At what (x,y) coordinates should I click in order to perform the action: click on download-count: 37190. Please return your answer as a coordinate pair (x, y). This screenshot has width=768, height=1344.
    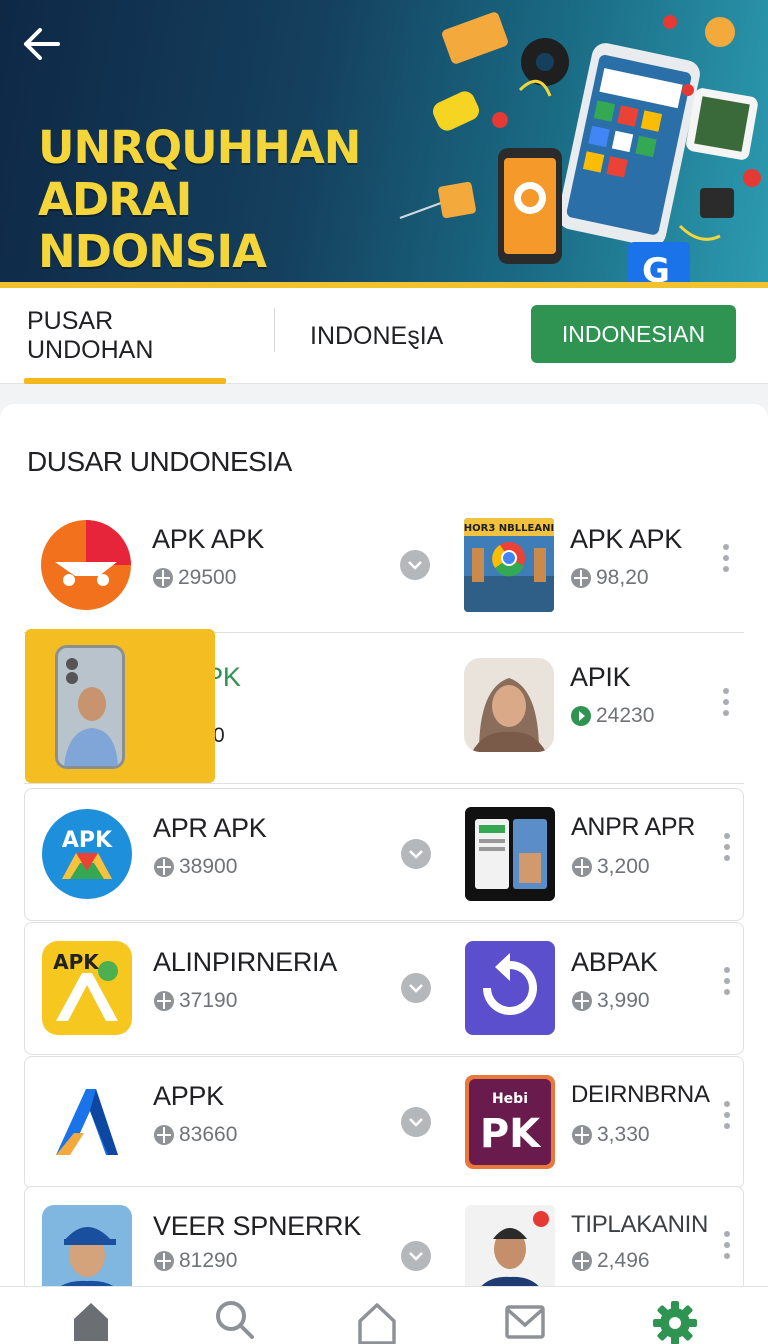
    Looking at the image, I should click on (195, 1001).